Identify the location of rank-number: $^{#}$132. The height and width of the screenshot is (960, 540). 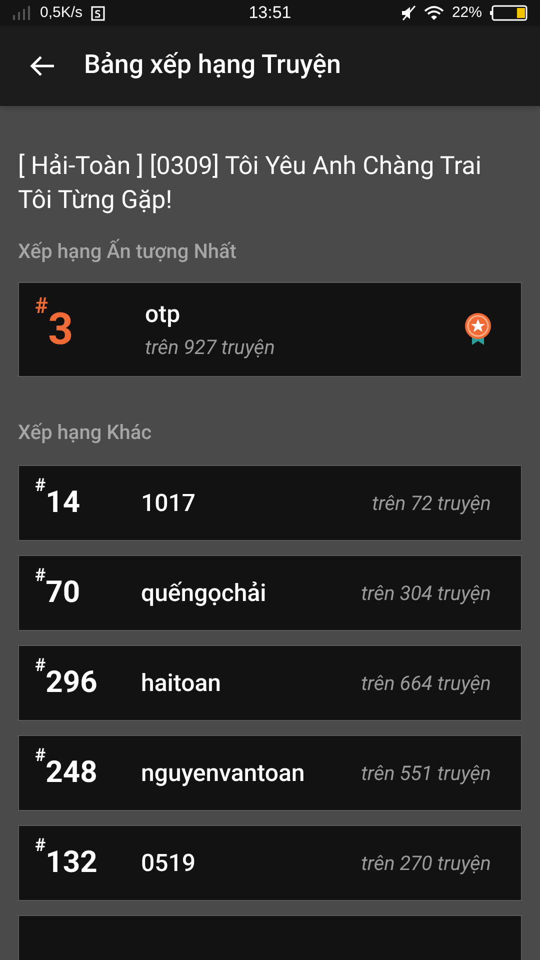
(66, 858).